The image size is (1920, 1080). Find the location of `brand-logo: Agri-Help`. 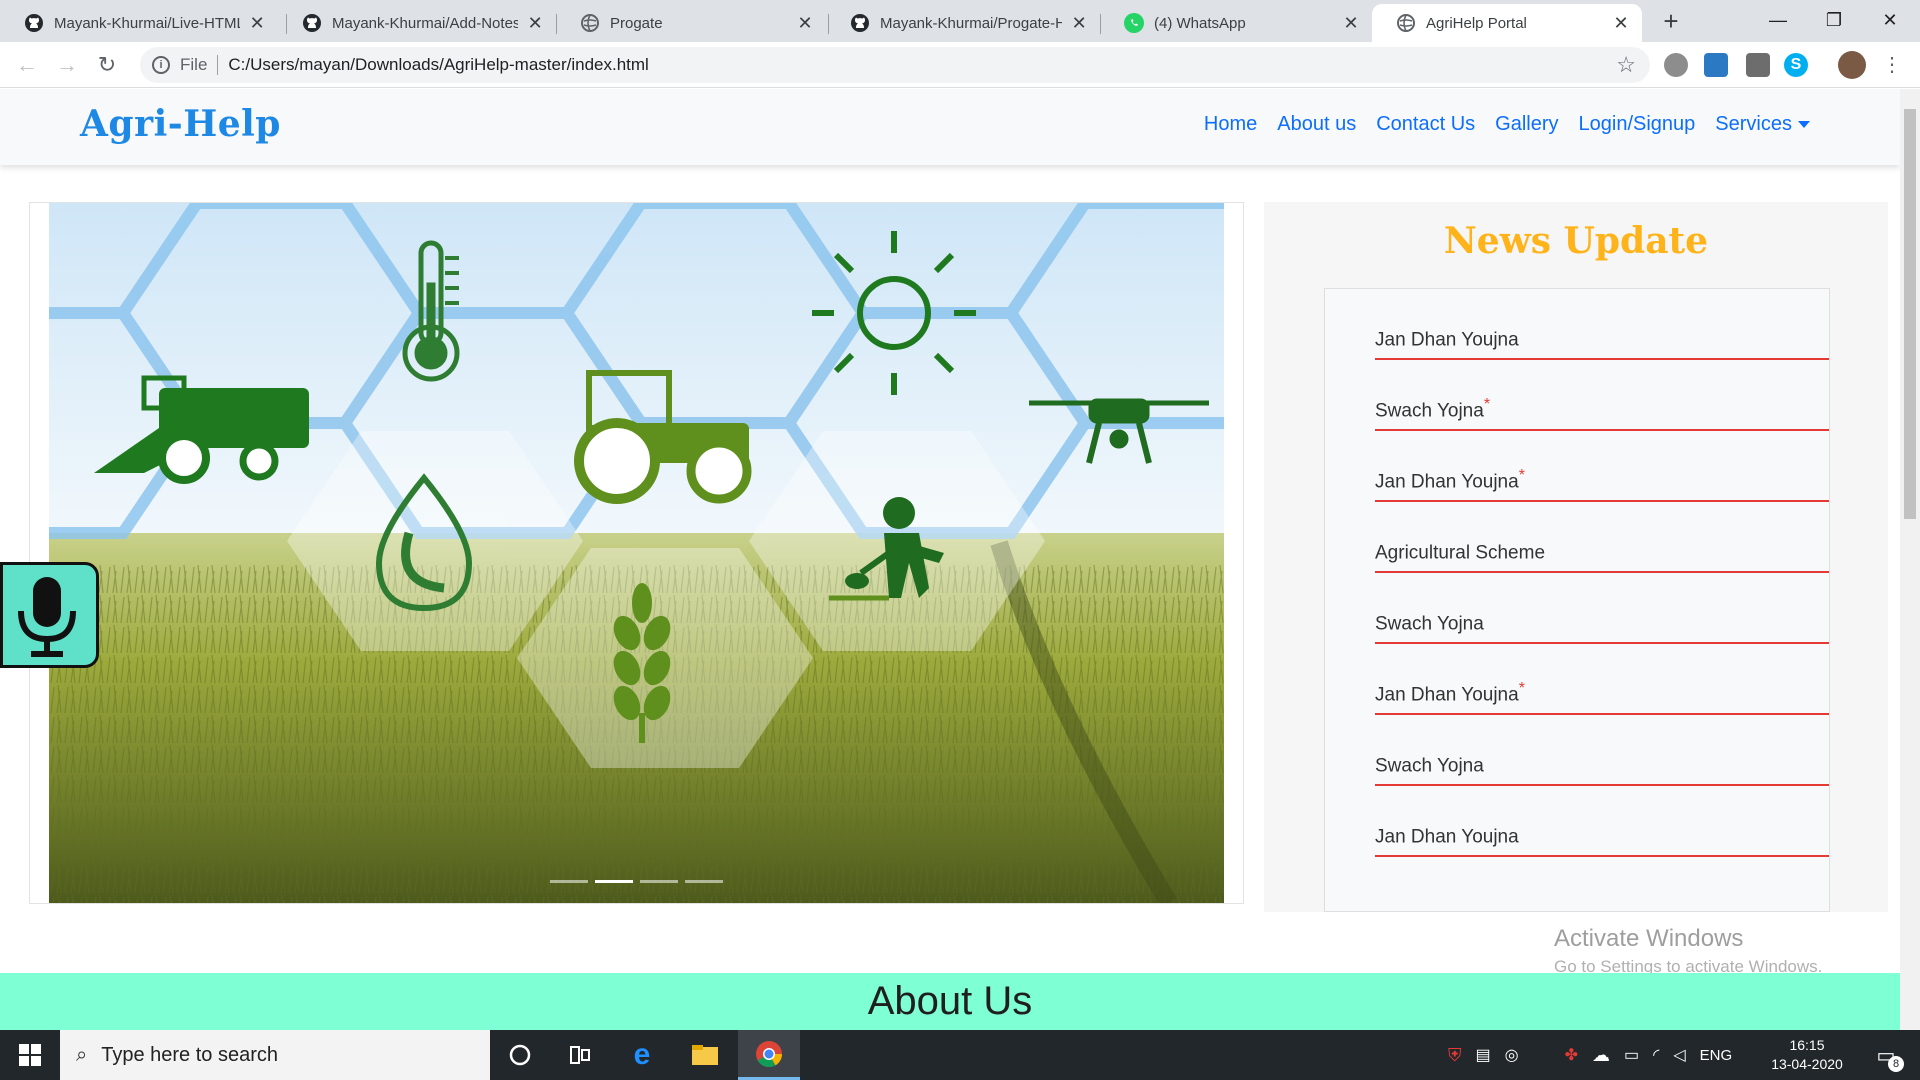

brand-logo: Agri-Help is located at coordinates (180, 124).